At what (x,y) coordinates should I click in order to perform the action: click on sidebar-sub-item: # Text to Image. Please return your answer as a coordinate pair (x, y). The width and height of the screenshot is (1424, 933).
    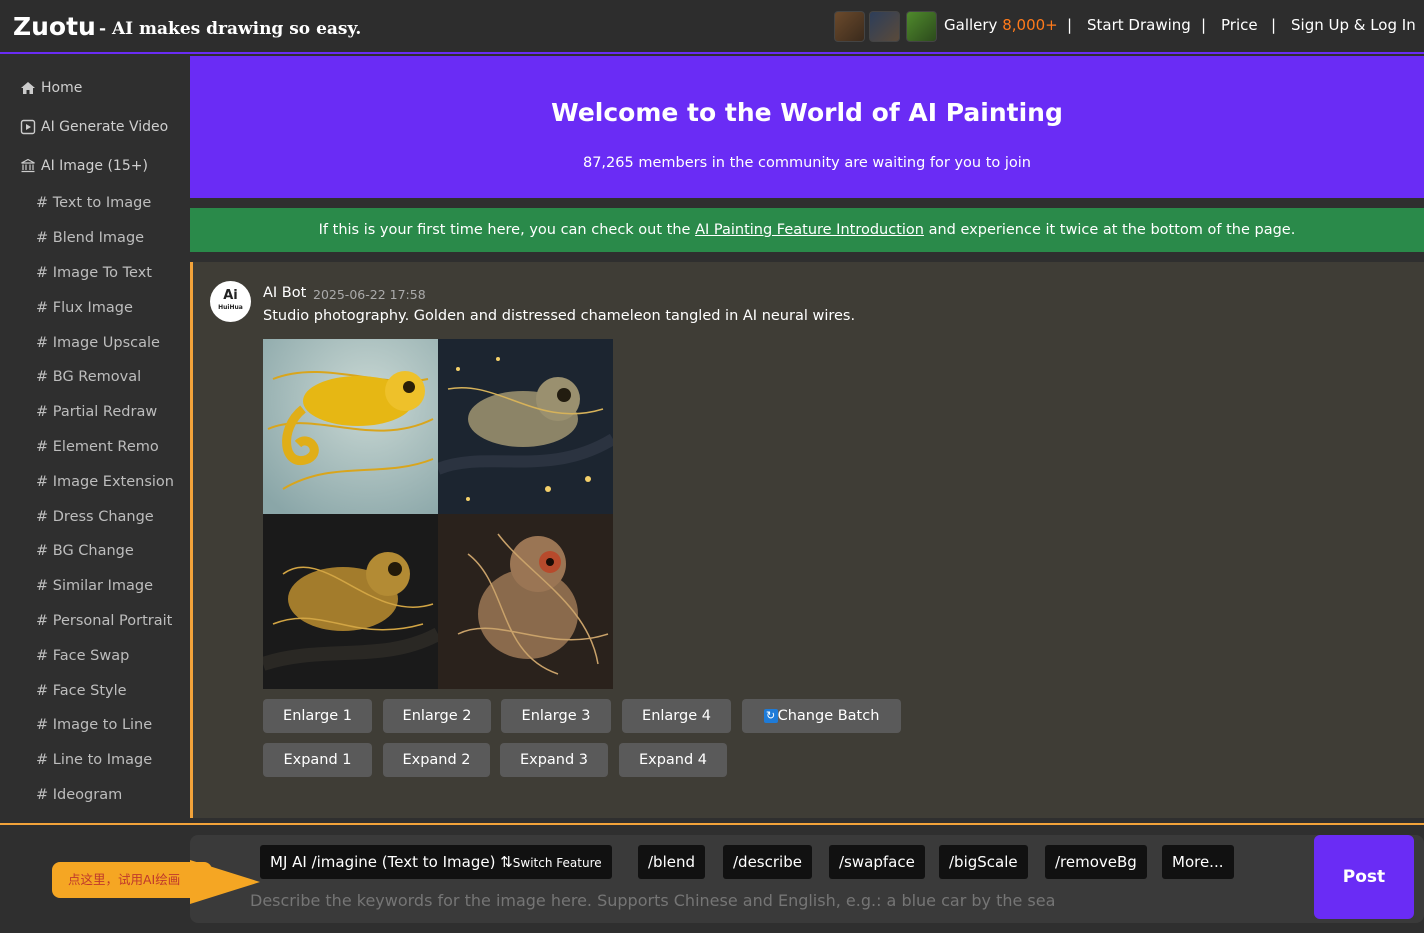
    Looking at the image, I should click on (93, 203).